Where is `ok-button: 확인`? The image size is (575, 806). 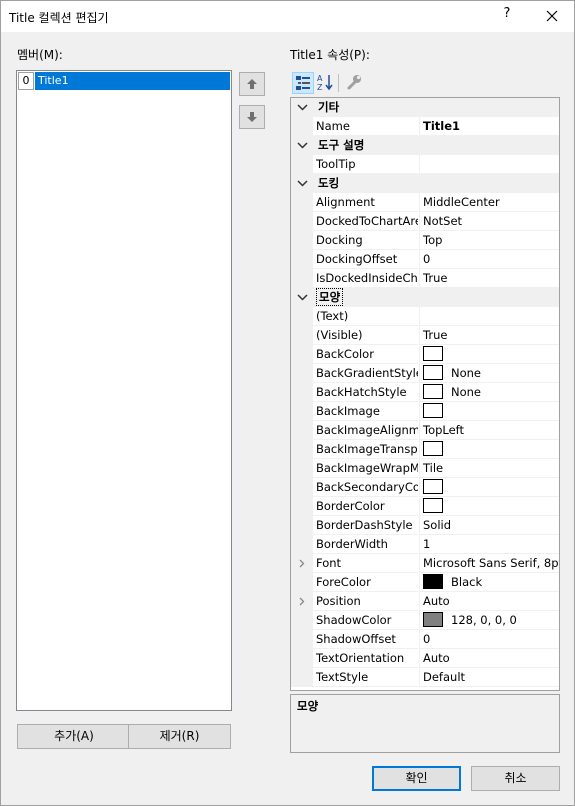
ok-button: 확인 is located at coordinates (416, 778).